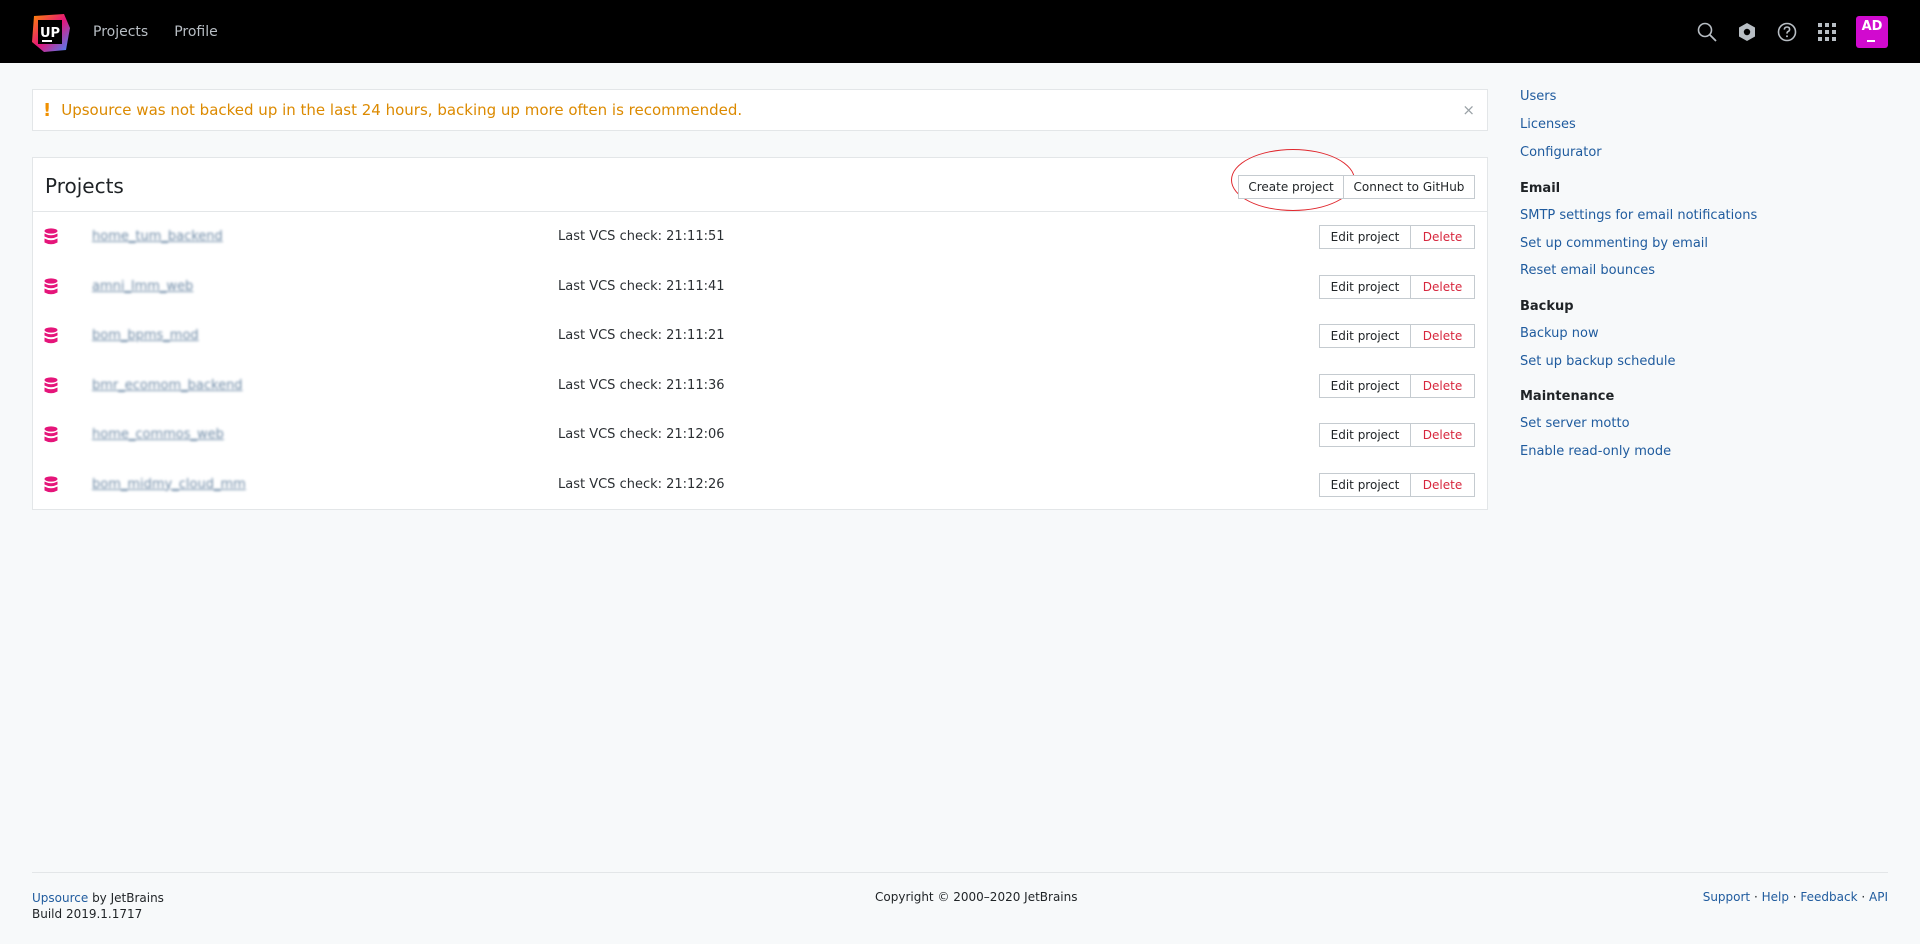  Describe the element at coordinates (1540, 188) in the screenshot. I see `sidebar-group-email: Email` at that location.